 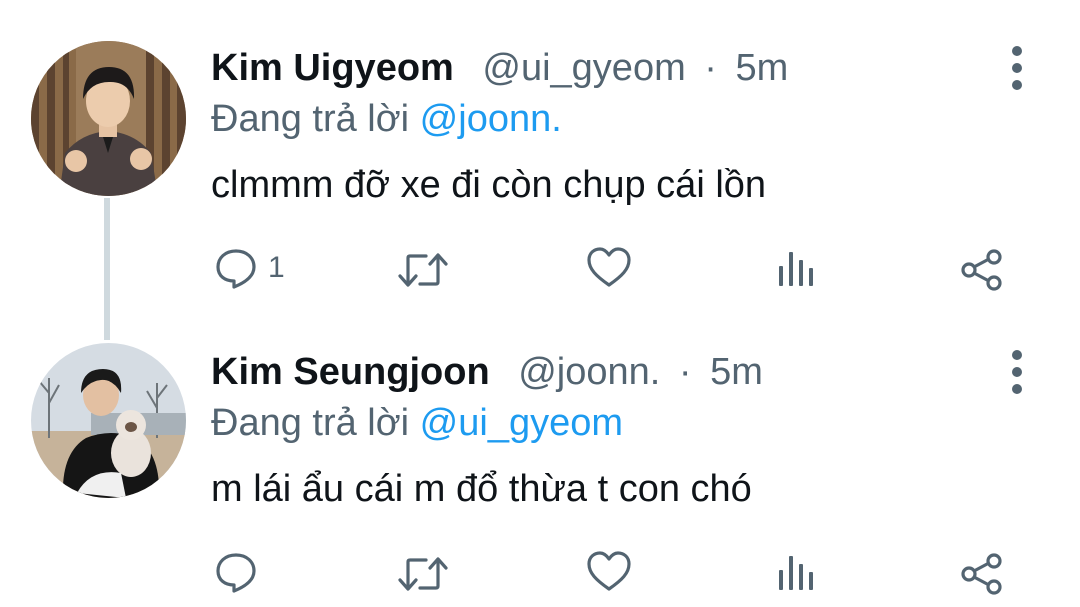 I want to click on display-name: Kim Seungjoon, so click(x=350, y=372).